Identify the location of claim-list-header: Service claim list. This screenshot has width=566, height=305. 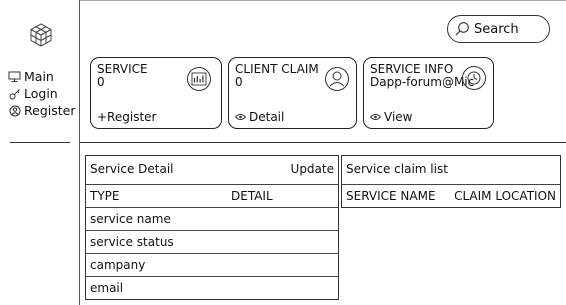
(451, 170).